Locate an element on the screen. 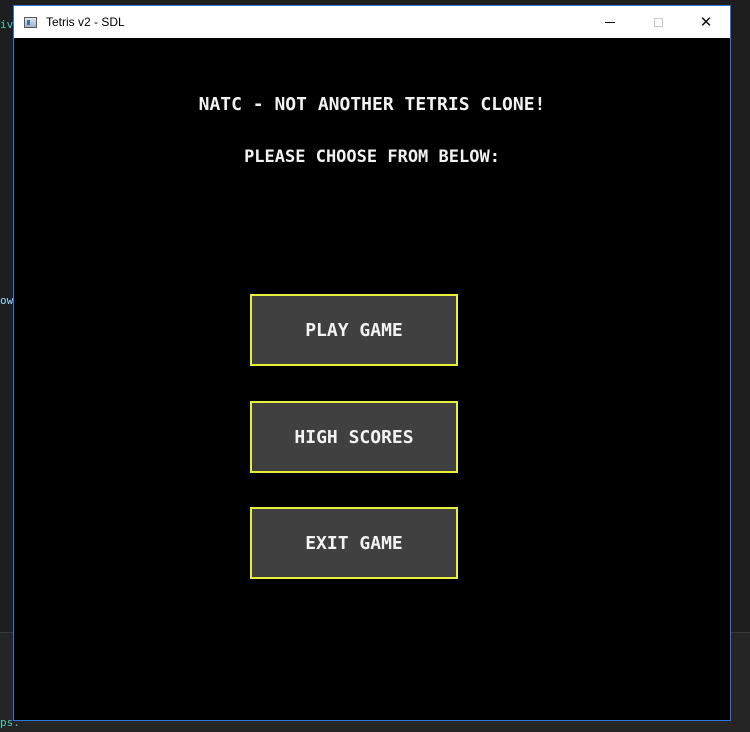  window-title: Tetris v2 - SDL is located at coordinates (85, 22).